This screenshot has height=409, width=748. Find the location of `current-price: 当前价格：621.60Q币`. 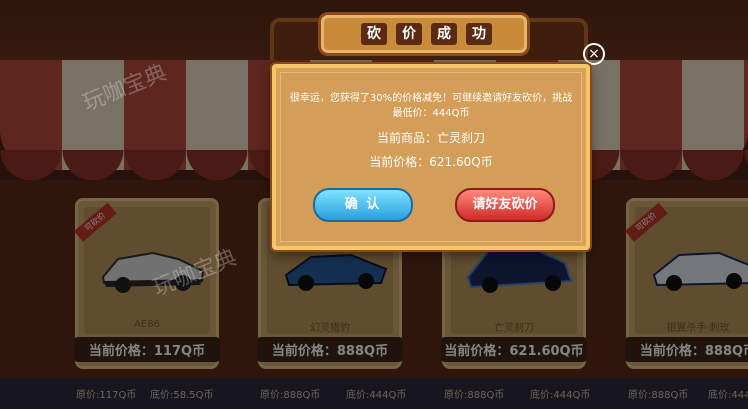

current-price: 当前价格：621.60Q币 is located at coordinates (431, 162).